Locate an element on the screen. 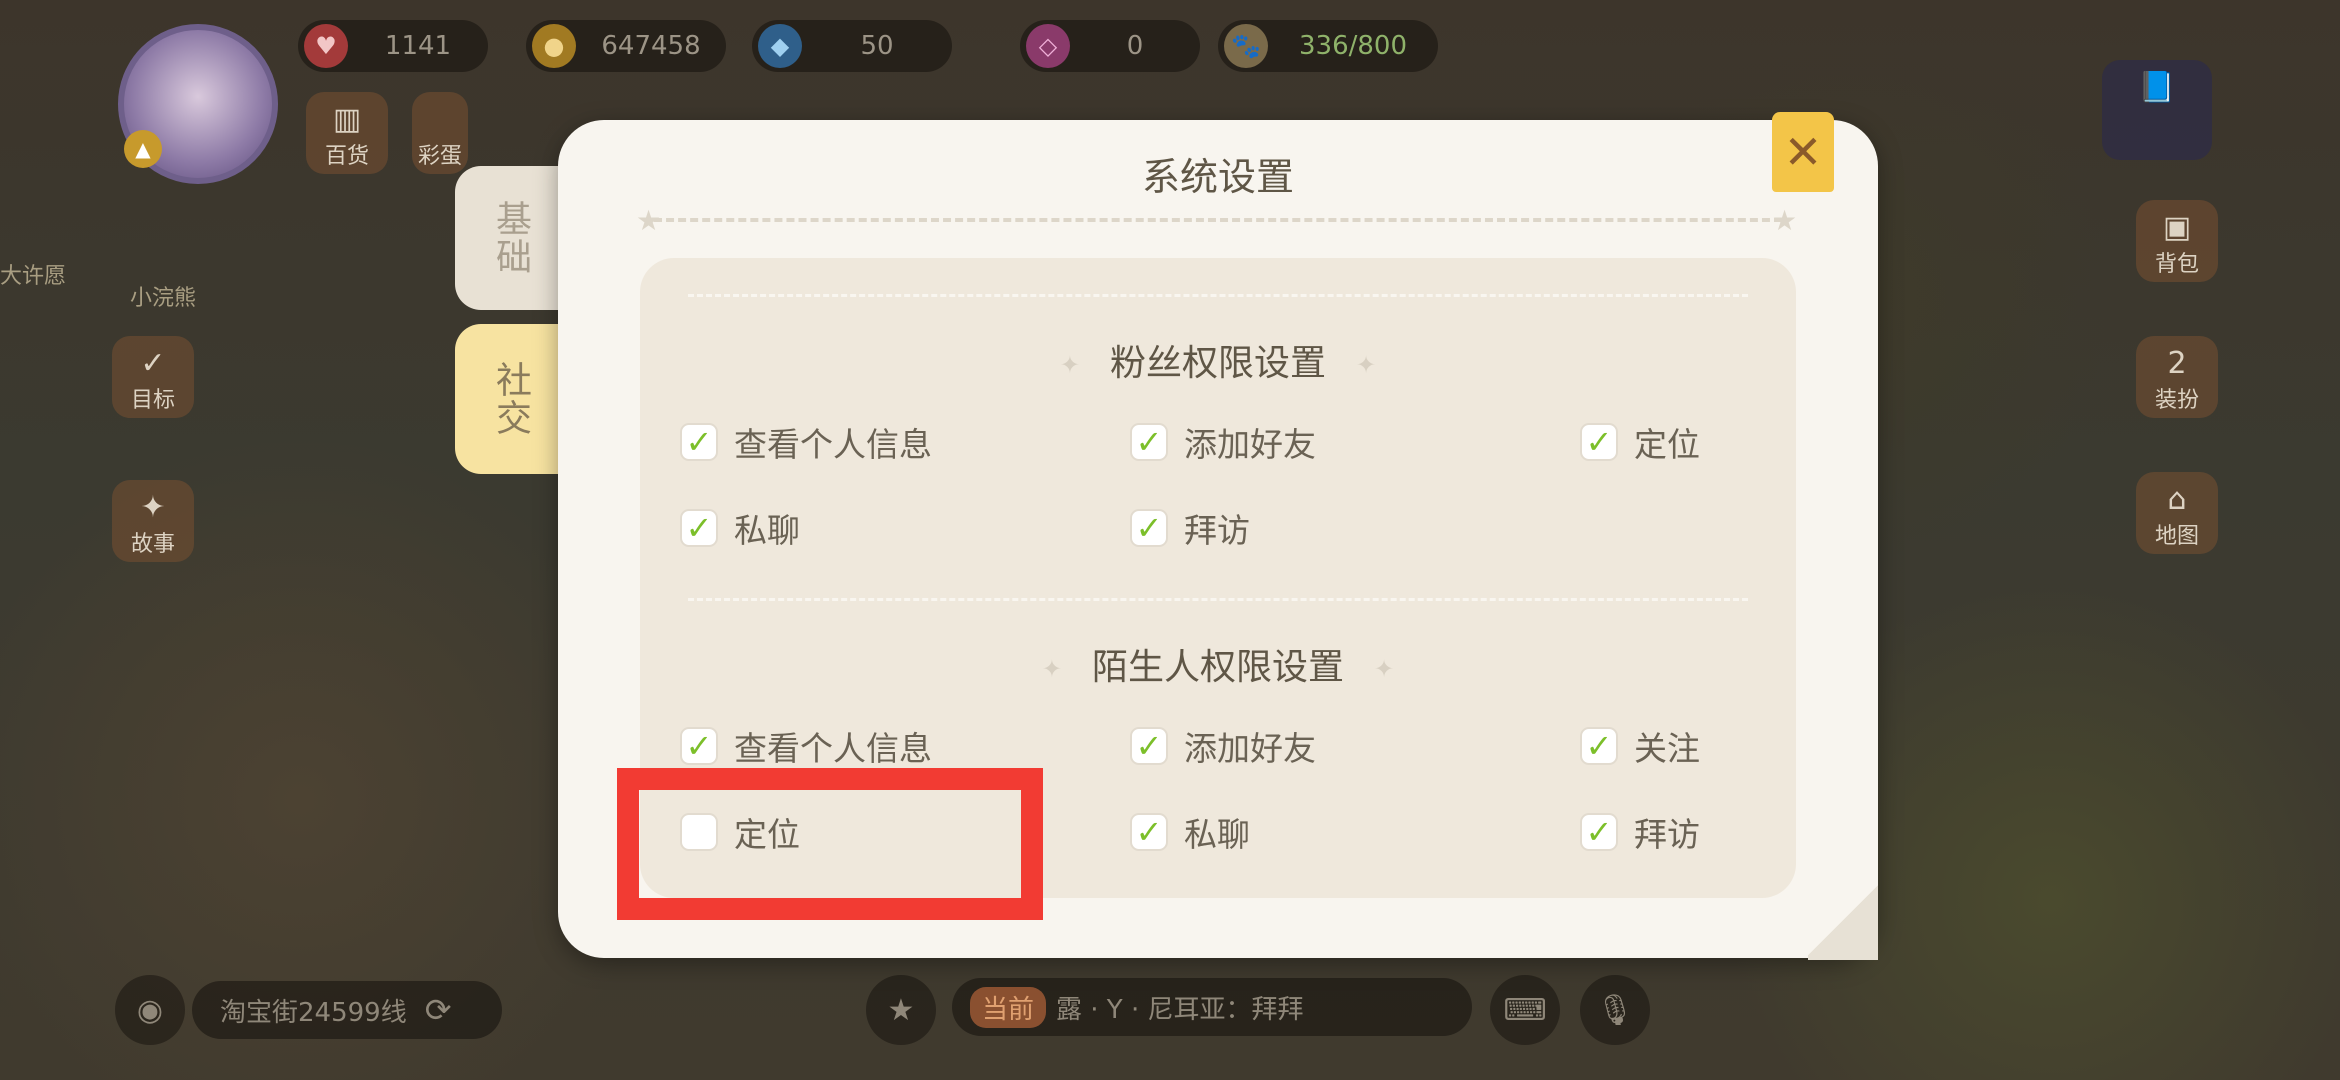 This screenshot has height=1080, width=2340. stranger-permissions-title-text: 陌生人权限设置 is located at coordinates (1217, 667).